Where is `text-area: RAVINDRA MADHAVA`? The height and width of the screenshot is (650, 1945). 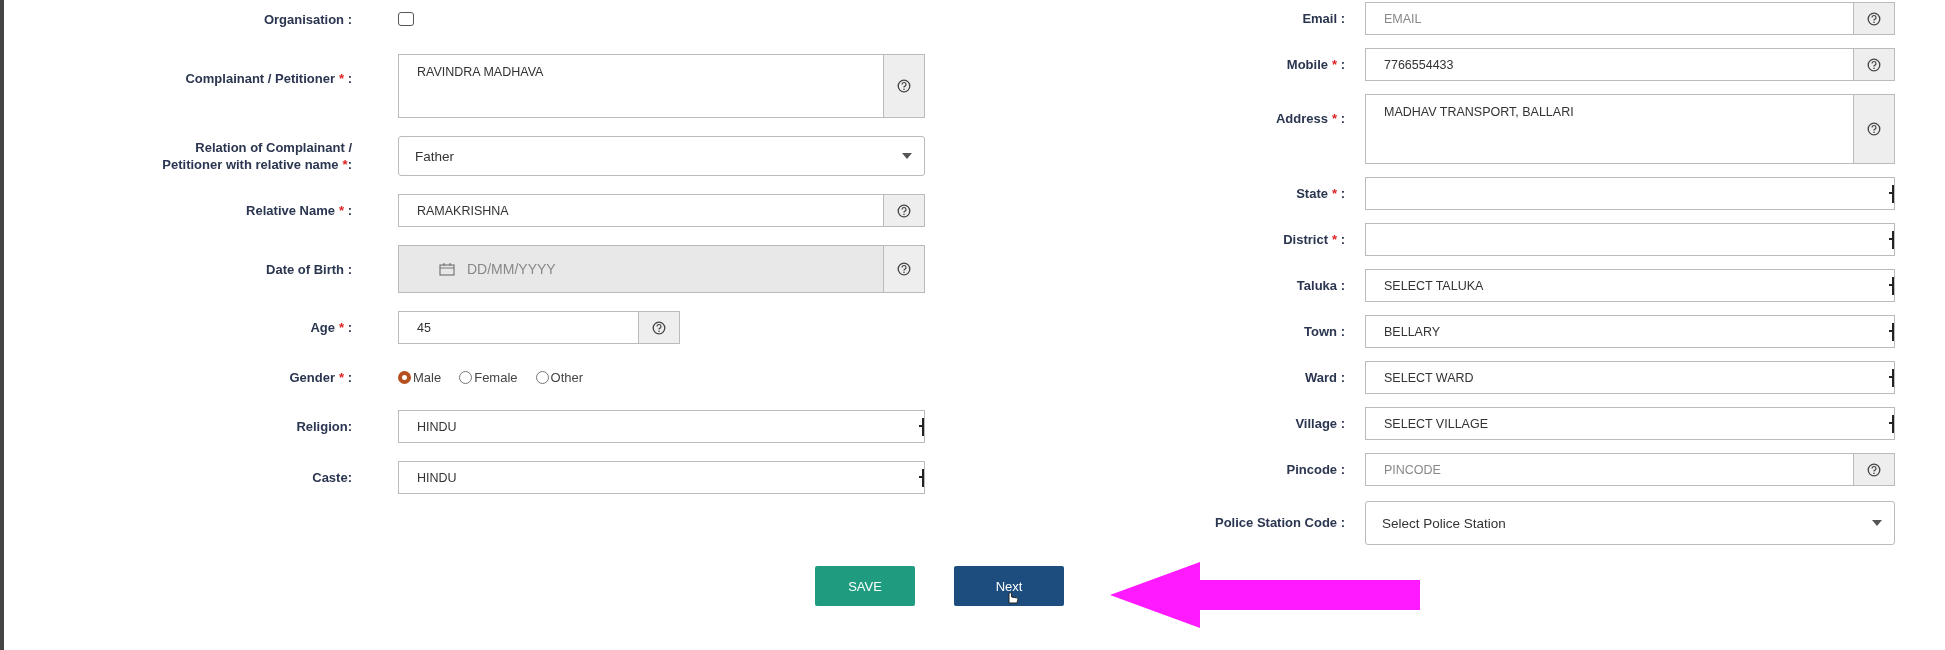 text-area: RAVINDRA MADHAVA is located at coordinates (641, 86).